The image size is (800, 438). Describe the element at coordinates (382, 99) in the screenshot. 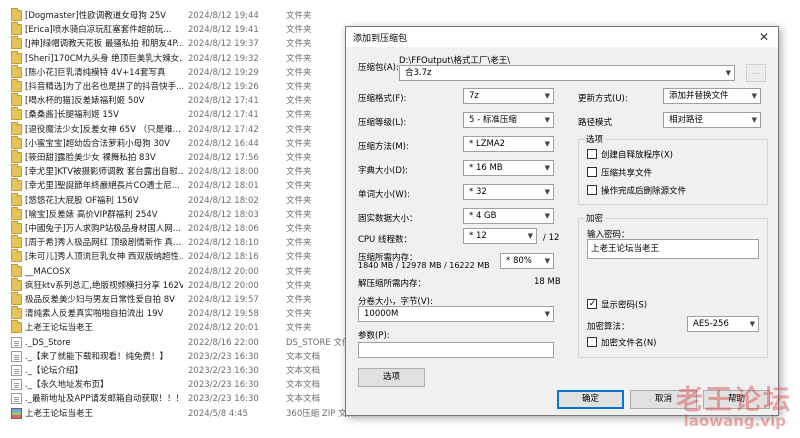

I see `format-label: 压缩格式(F):` at that location.